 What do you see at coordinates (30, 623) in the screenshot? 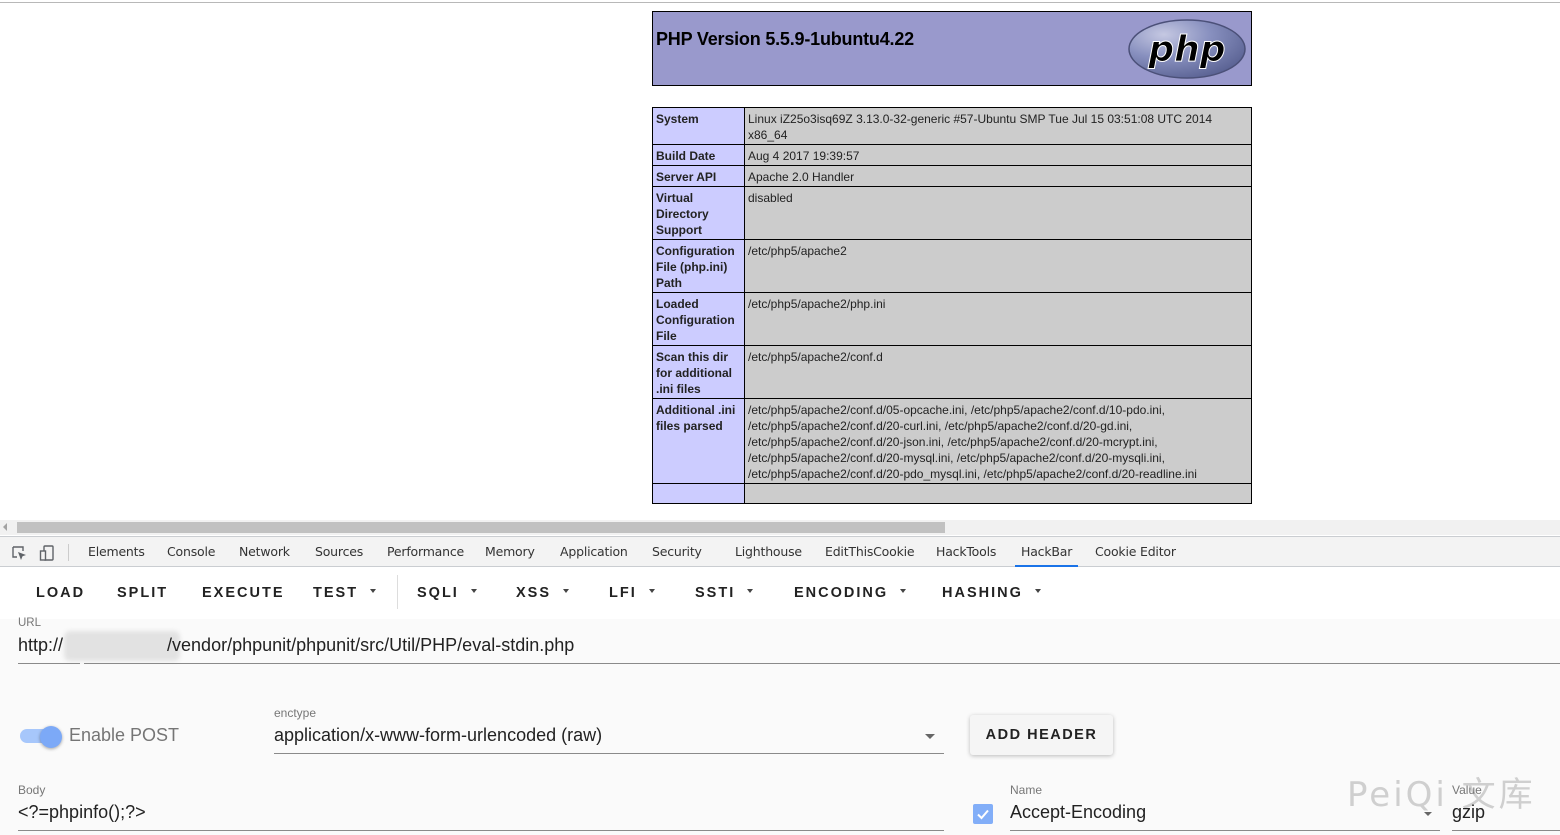
I see `url-label: URL` at bounding box center [30, 623].